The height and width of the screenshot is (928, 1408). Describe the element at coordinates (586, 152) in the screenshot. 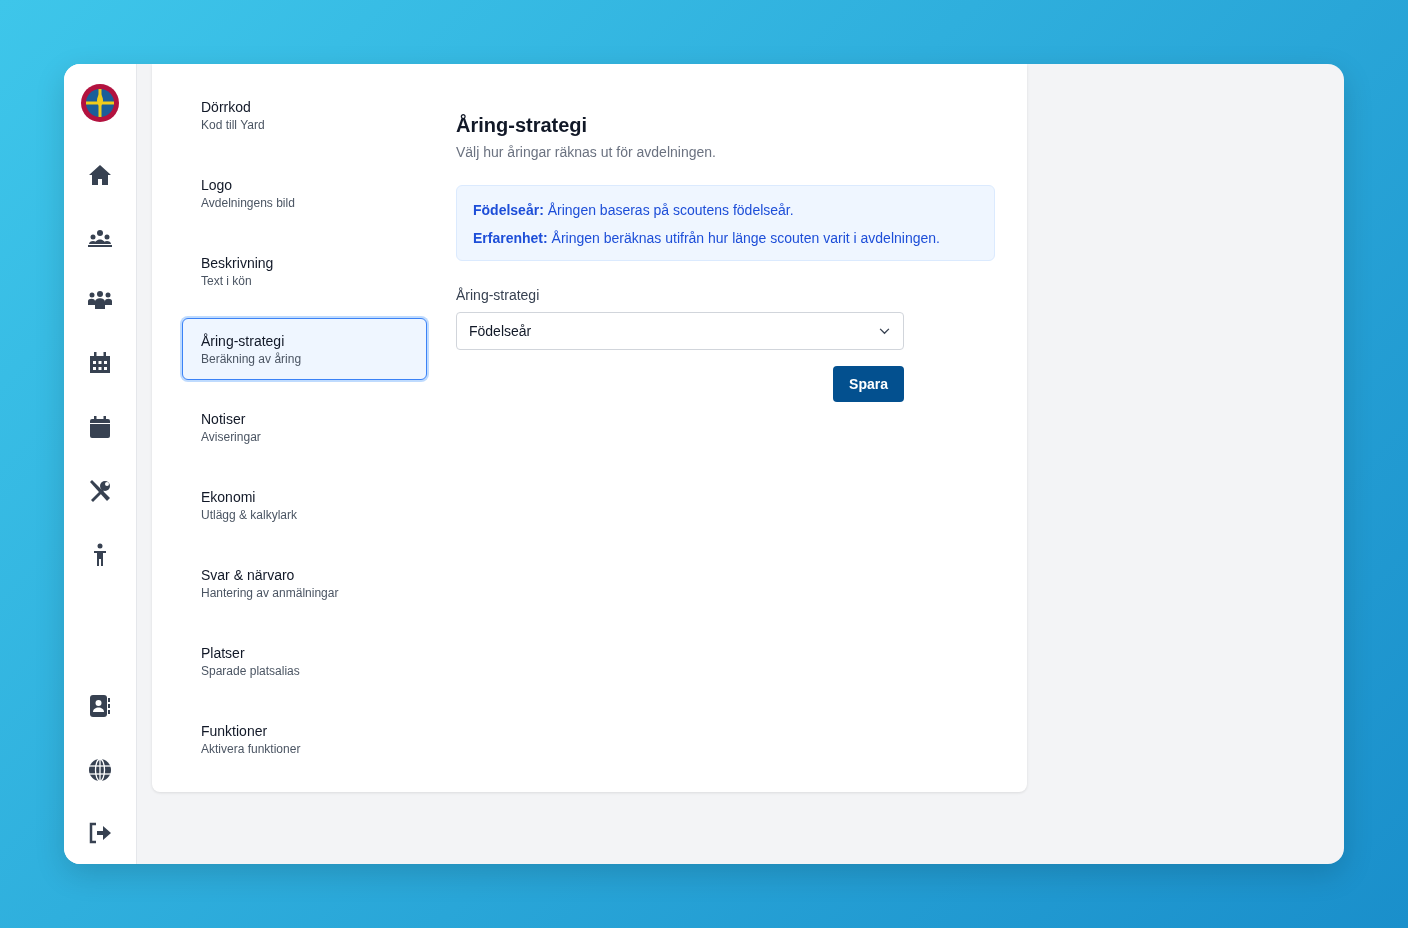

I see `panel-description: Välj hur åringar räknas ut för avdelningen.` at that location.